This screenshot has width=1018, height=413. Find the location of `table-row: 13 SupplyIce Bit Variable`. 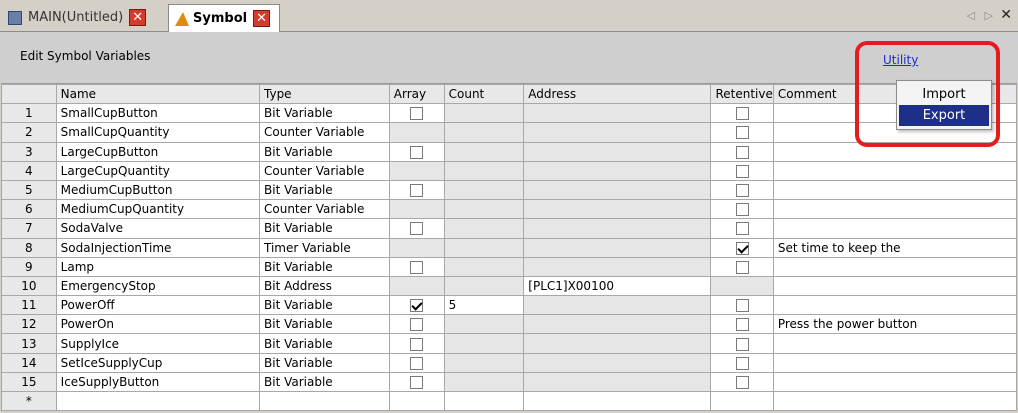

table-row: 13 SupplyIce Bit Variable is located at coordinates (509, 343).